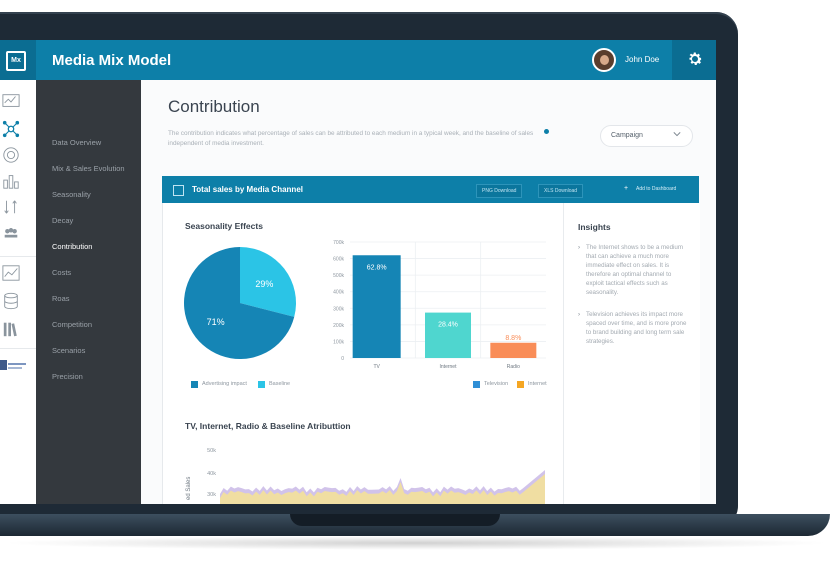  I want to click on legend-label-television: Television, so click(496, 384).